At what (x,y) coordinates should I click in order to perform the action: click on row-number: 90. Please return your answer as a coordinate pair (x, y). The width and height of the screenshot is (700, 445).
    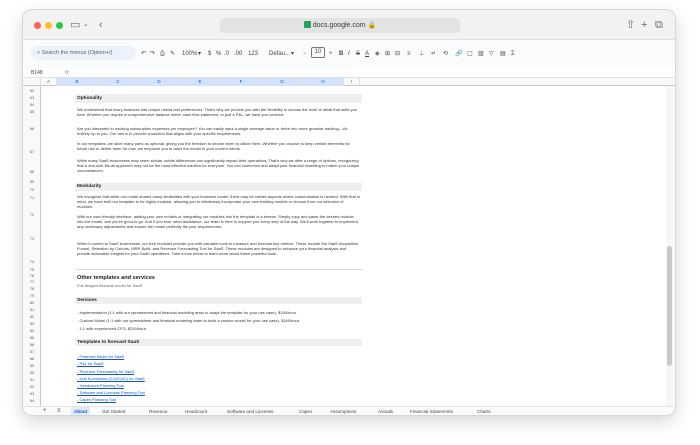
    Looking at the image, I should click on (32, 372).